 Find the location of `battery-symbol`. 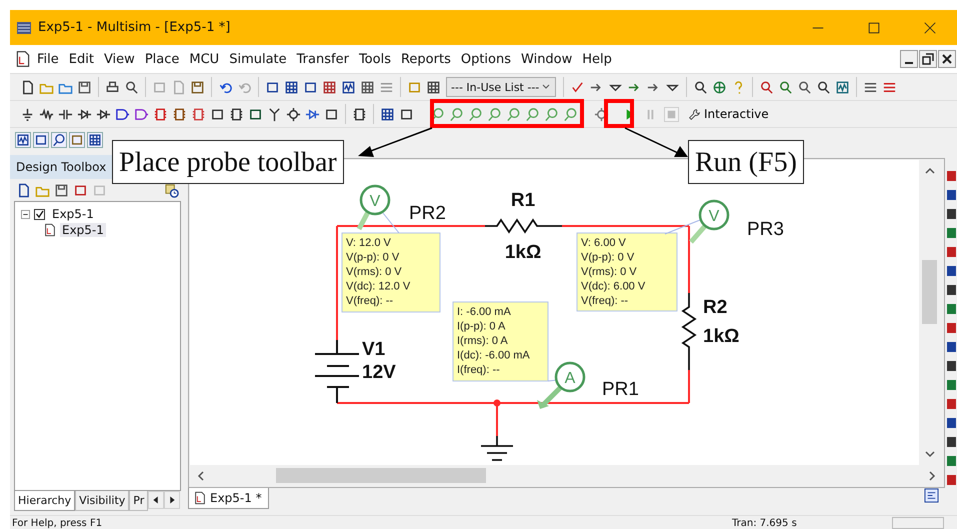

battery-symbol is located at coordinates (337, 371).